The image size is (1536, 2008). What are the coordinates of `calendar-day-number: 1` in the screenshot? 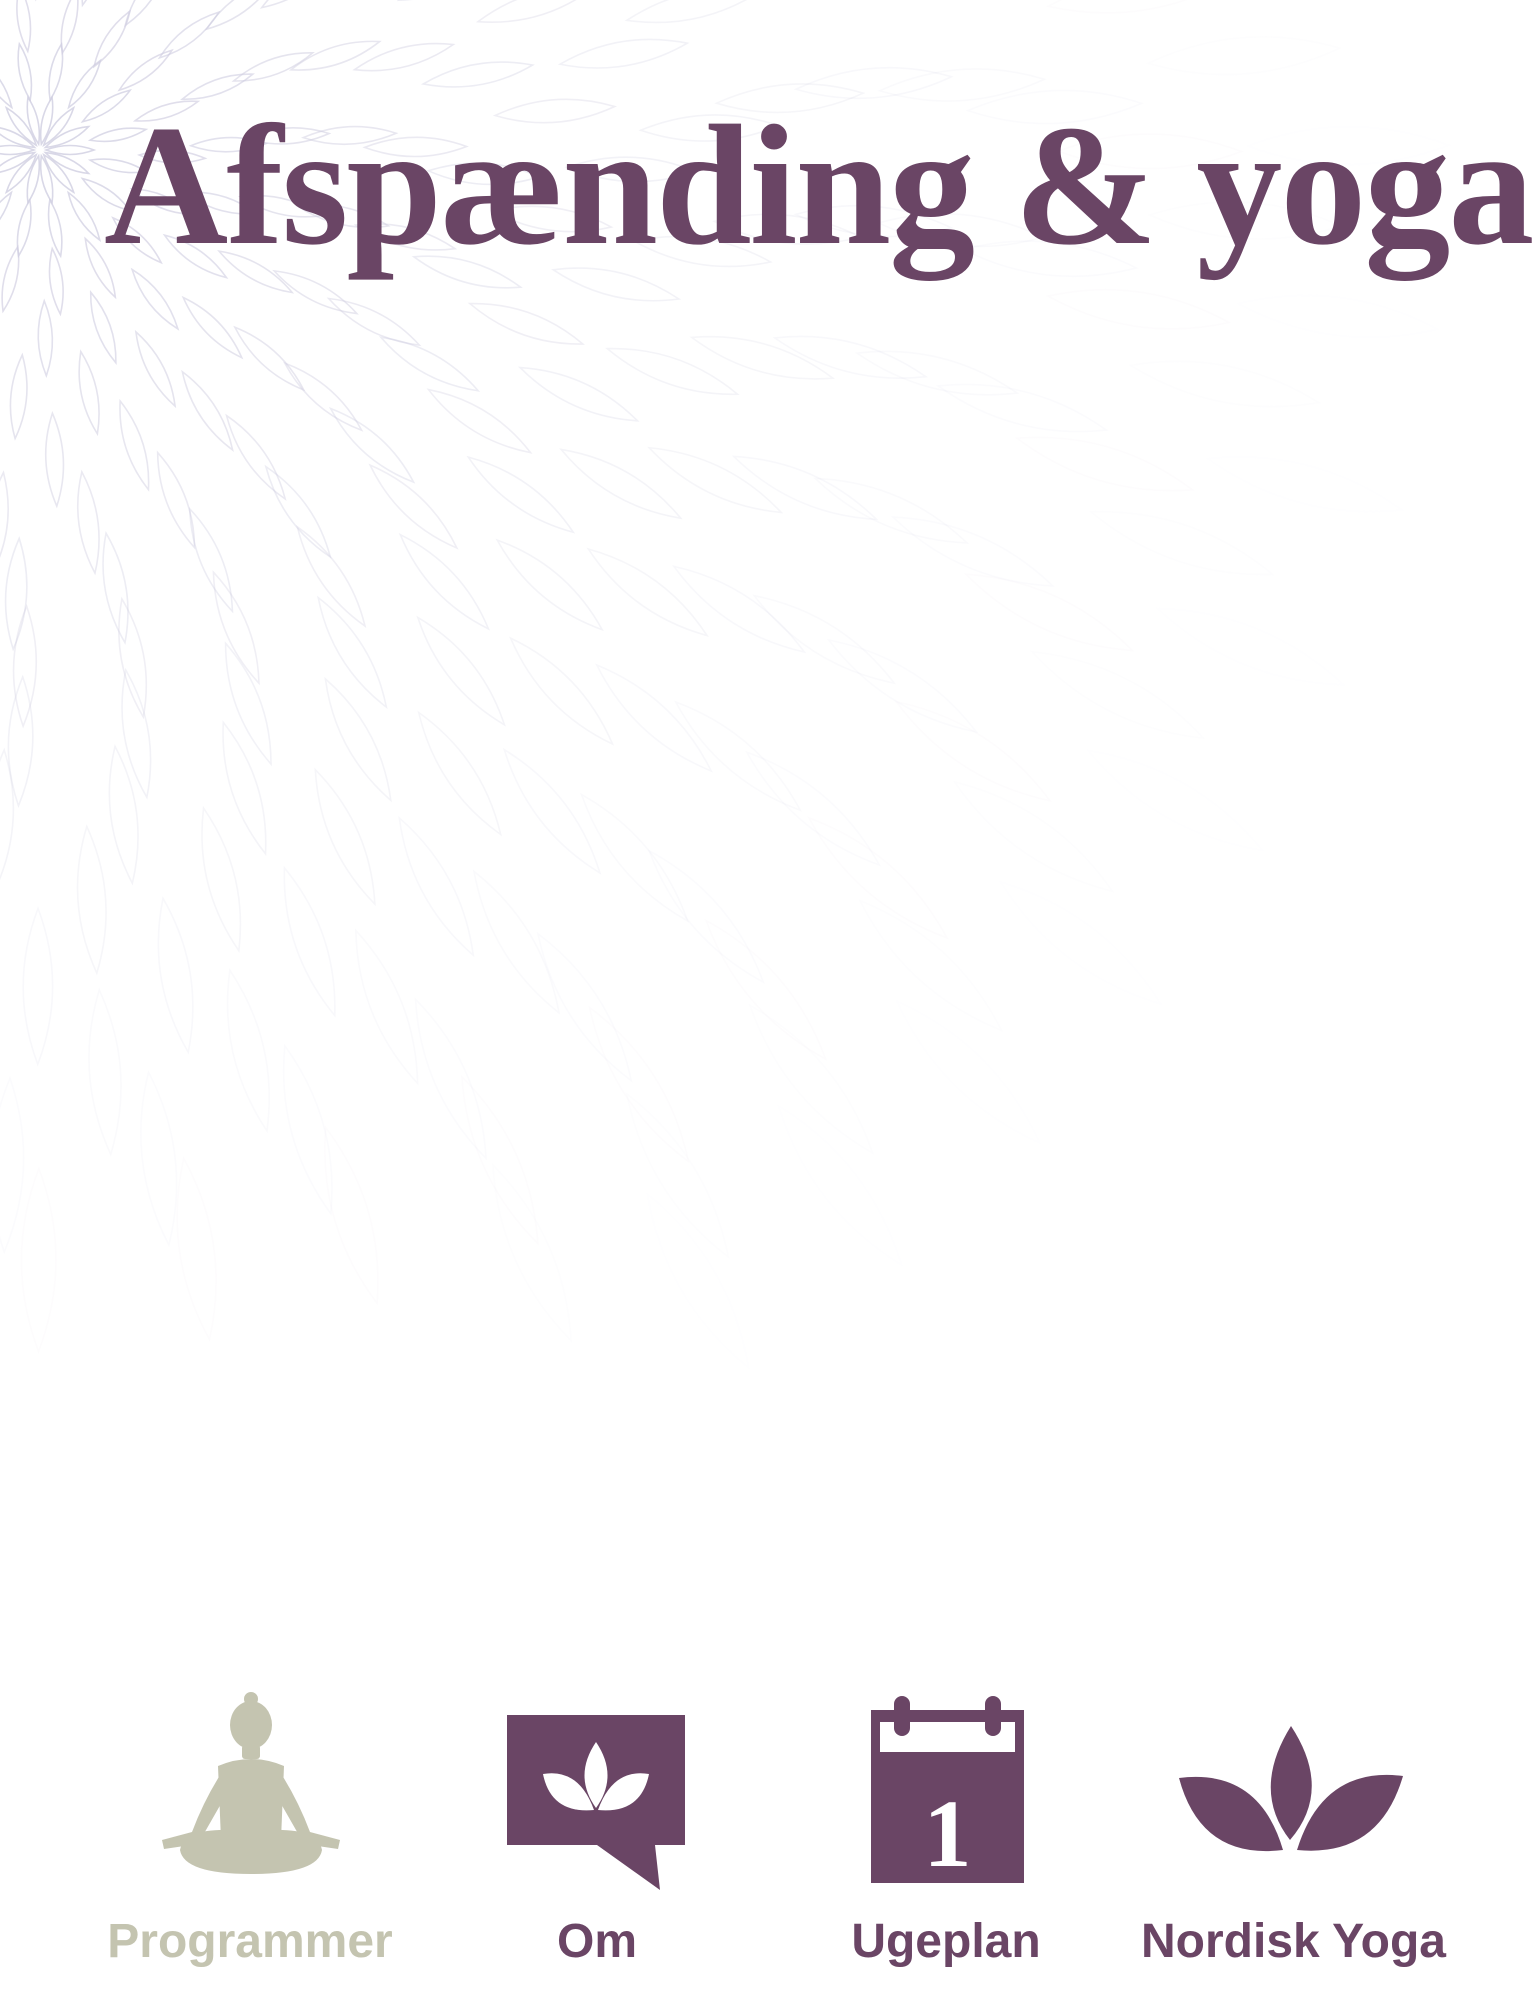 It's located at (948, 1833).